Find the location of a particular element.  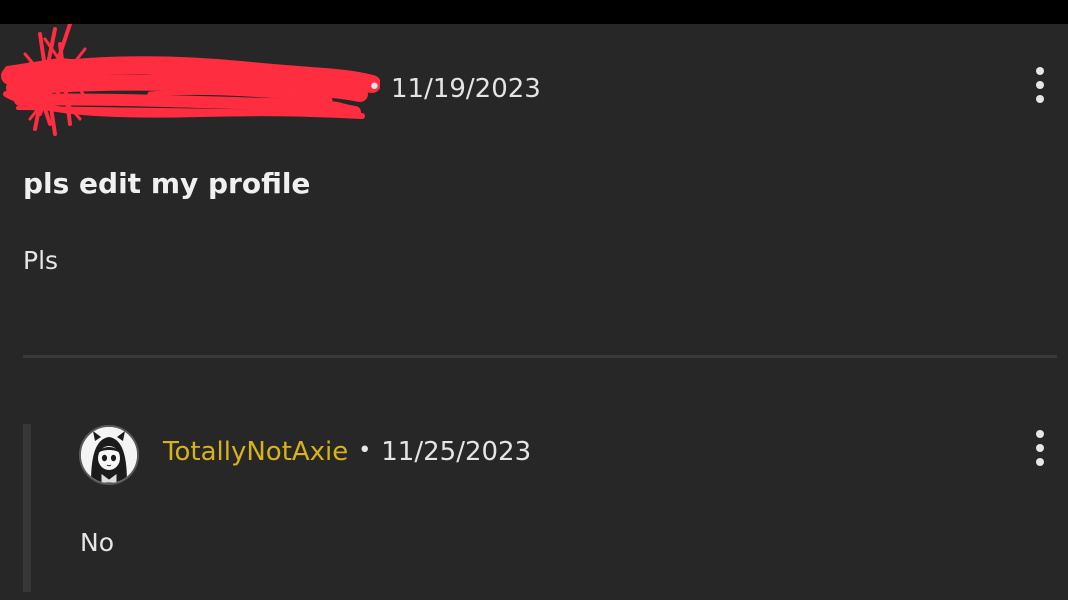

post-body: Pls is located at coordinates (41, 260).